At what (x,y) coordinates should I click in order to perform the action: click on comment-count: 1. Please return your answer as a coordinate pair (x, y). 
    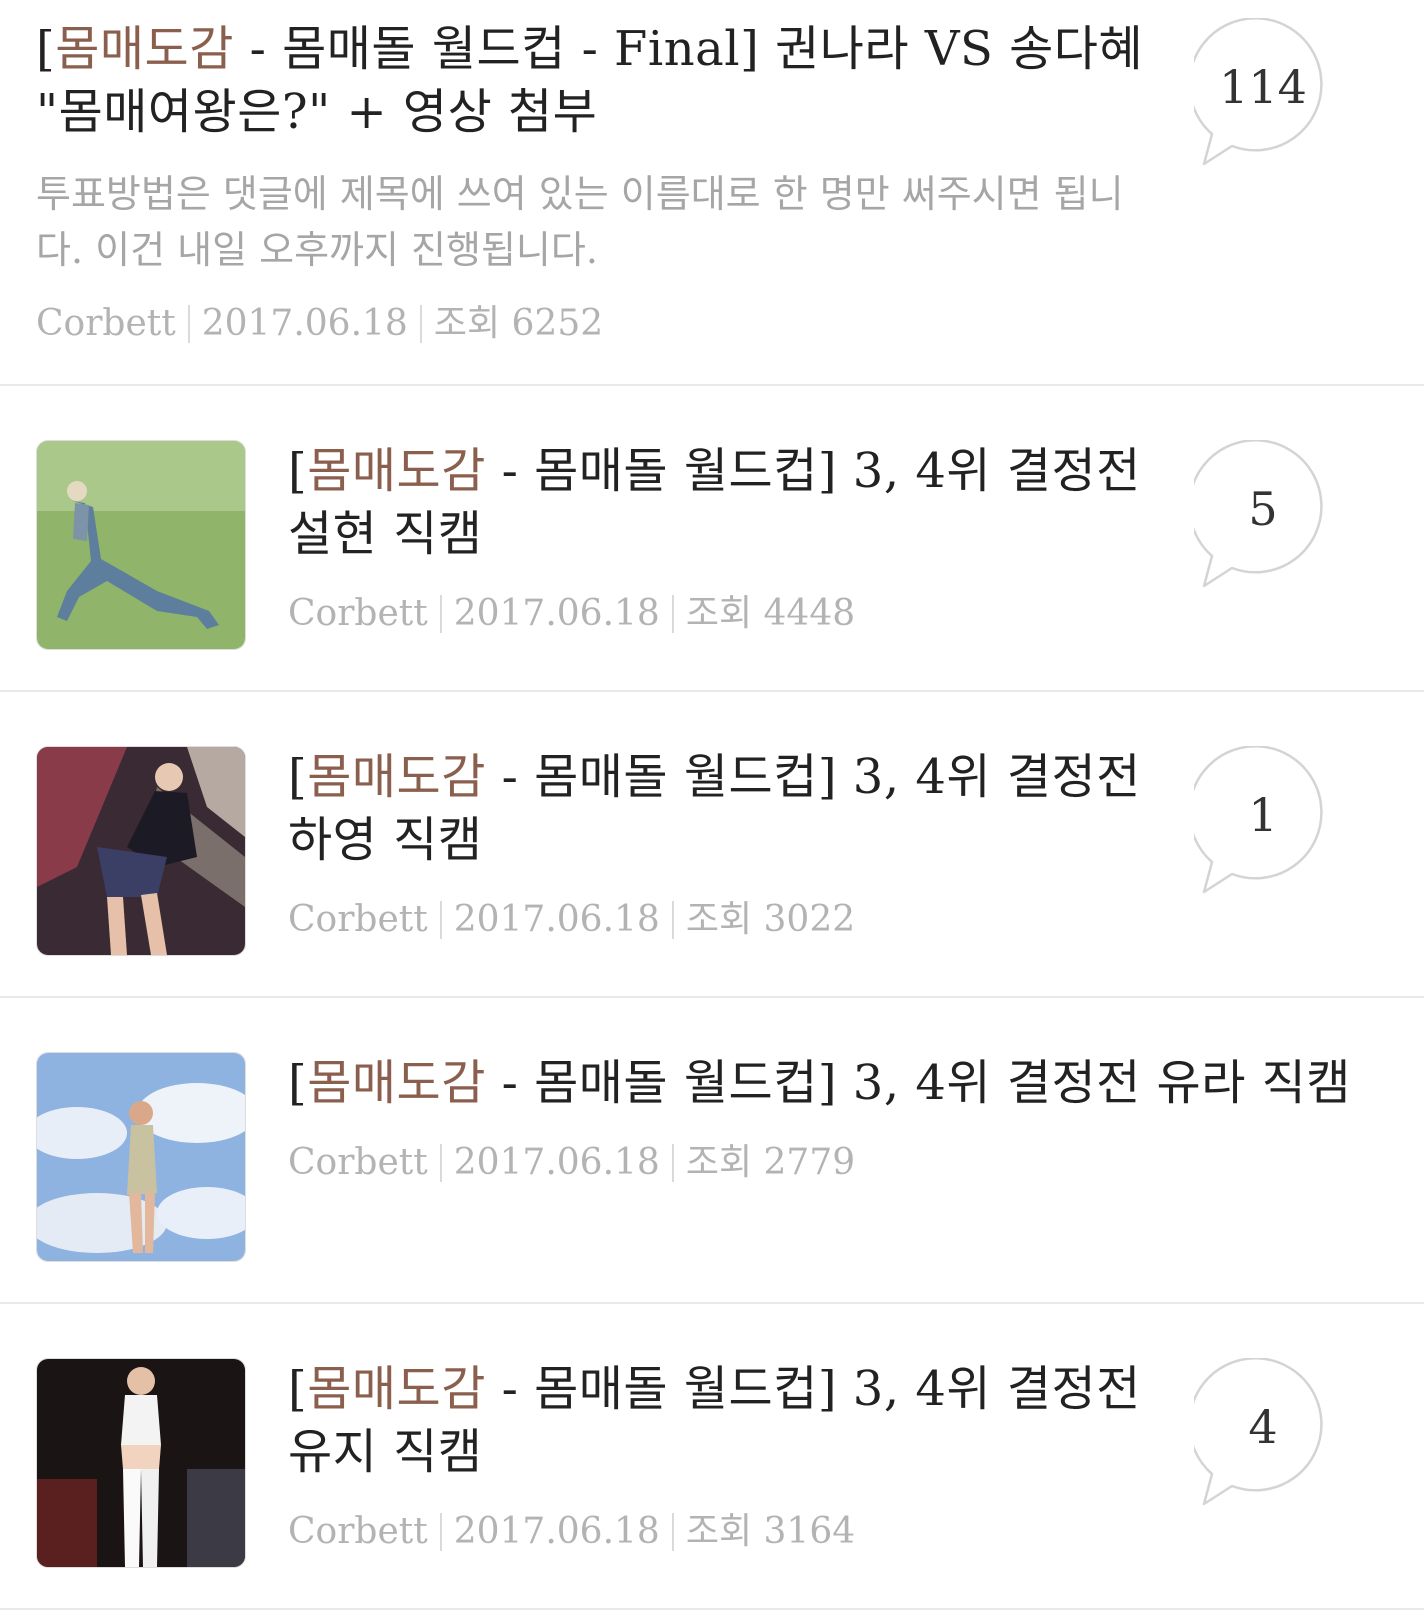
    Looking at the image, I should click on (1263, 815).